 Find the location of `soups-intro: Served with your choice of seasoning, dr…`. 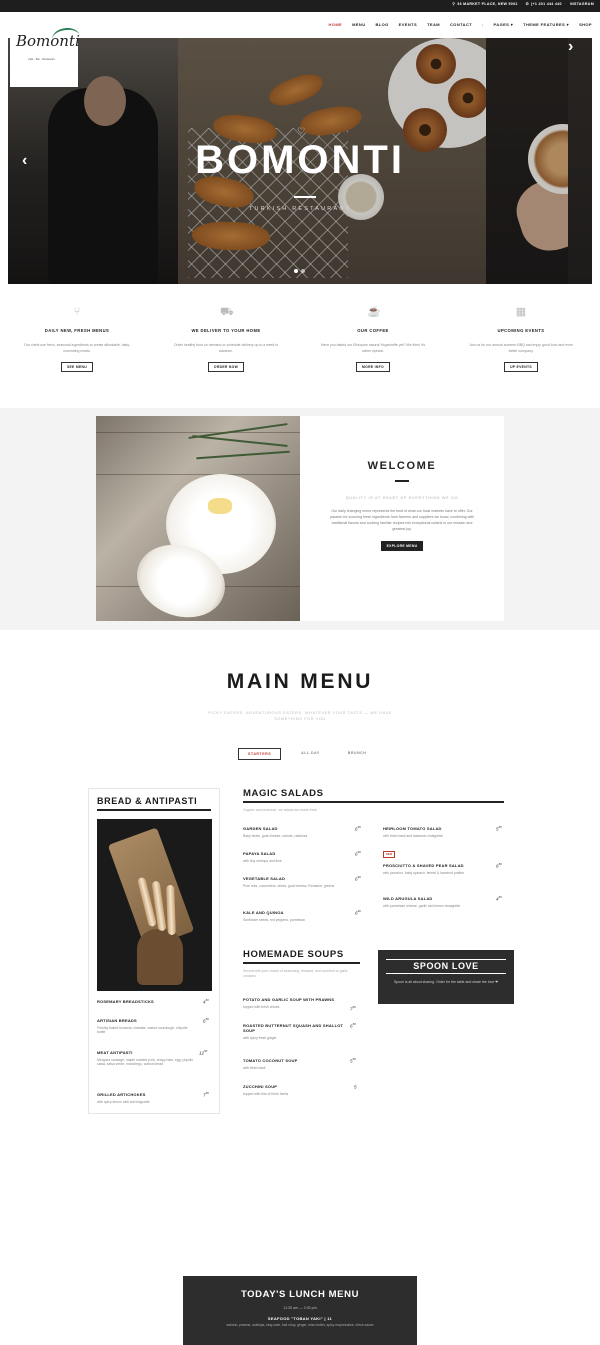

soups-intro: Served with your choice of seasoning, dr… is located at coordinates (295, 973).